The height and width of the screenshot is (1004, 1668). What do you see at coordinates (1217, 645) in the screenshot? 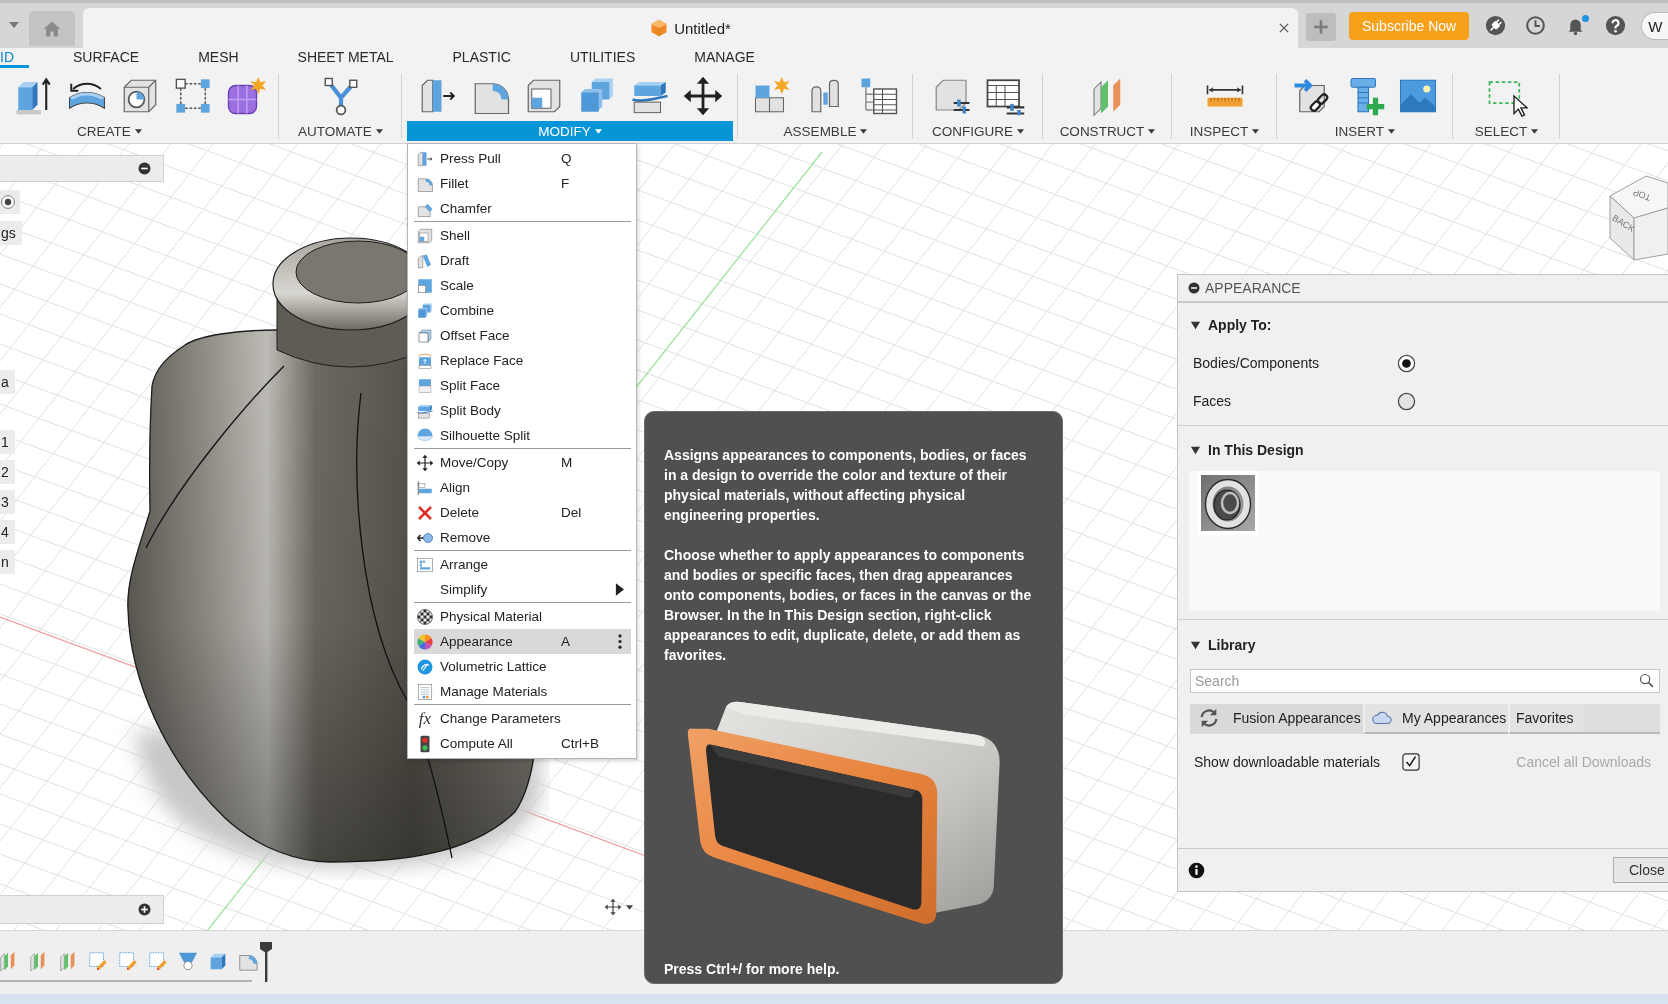
I see `section-header: Library` at bounding box center [1217, 645].